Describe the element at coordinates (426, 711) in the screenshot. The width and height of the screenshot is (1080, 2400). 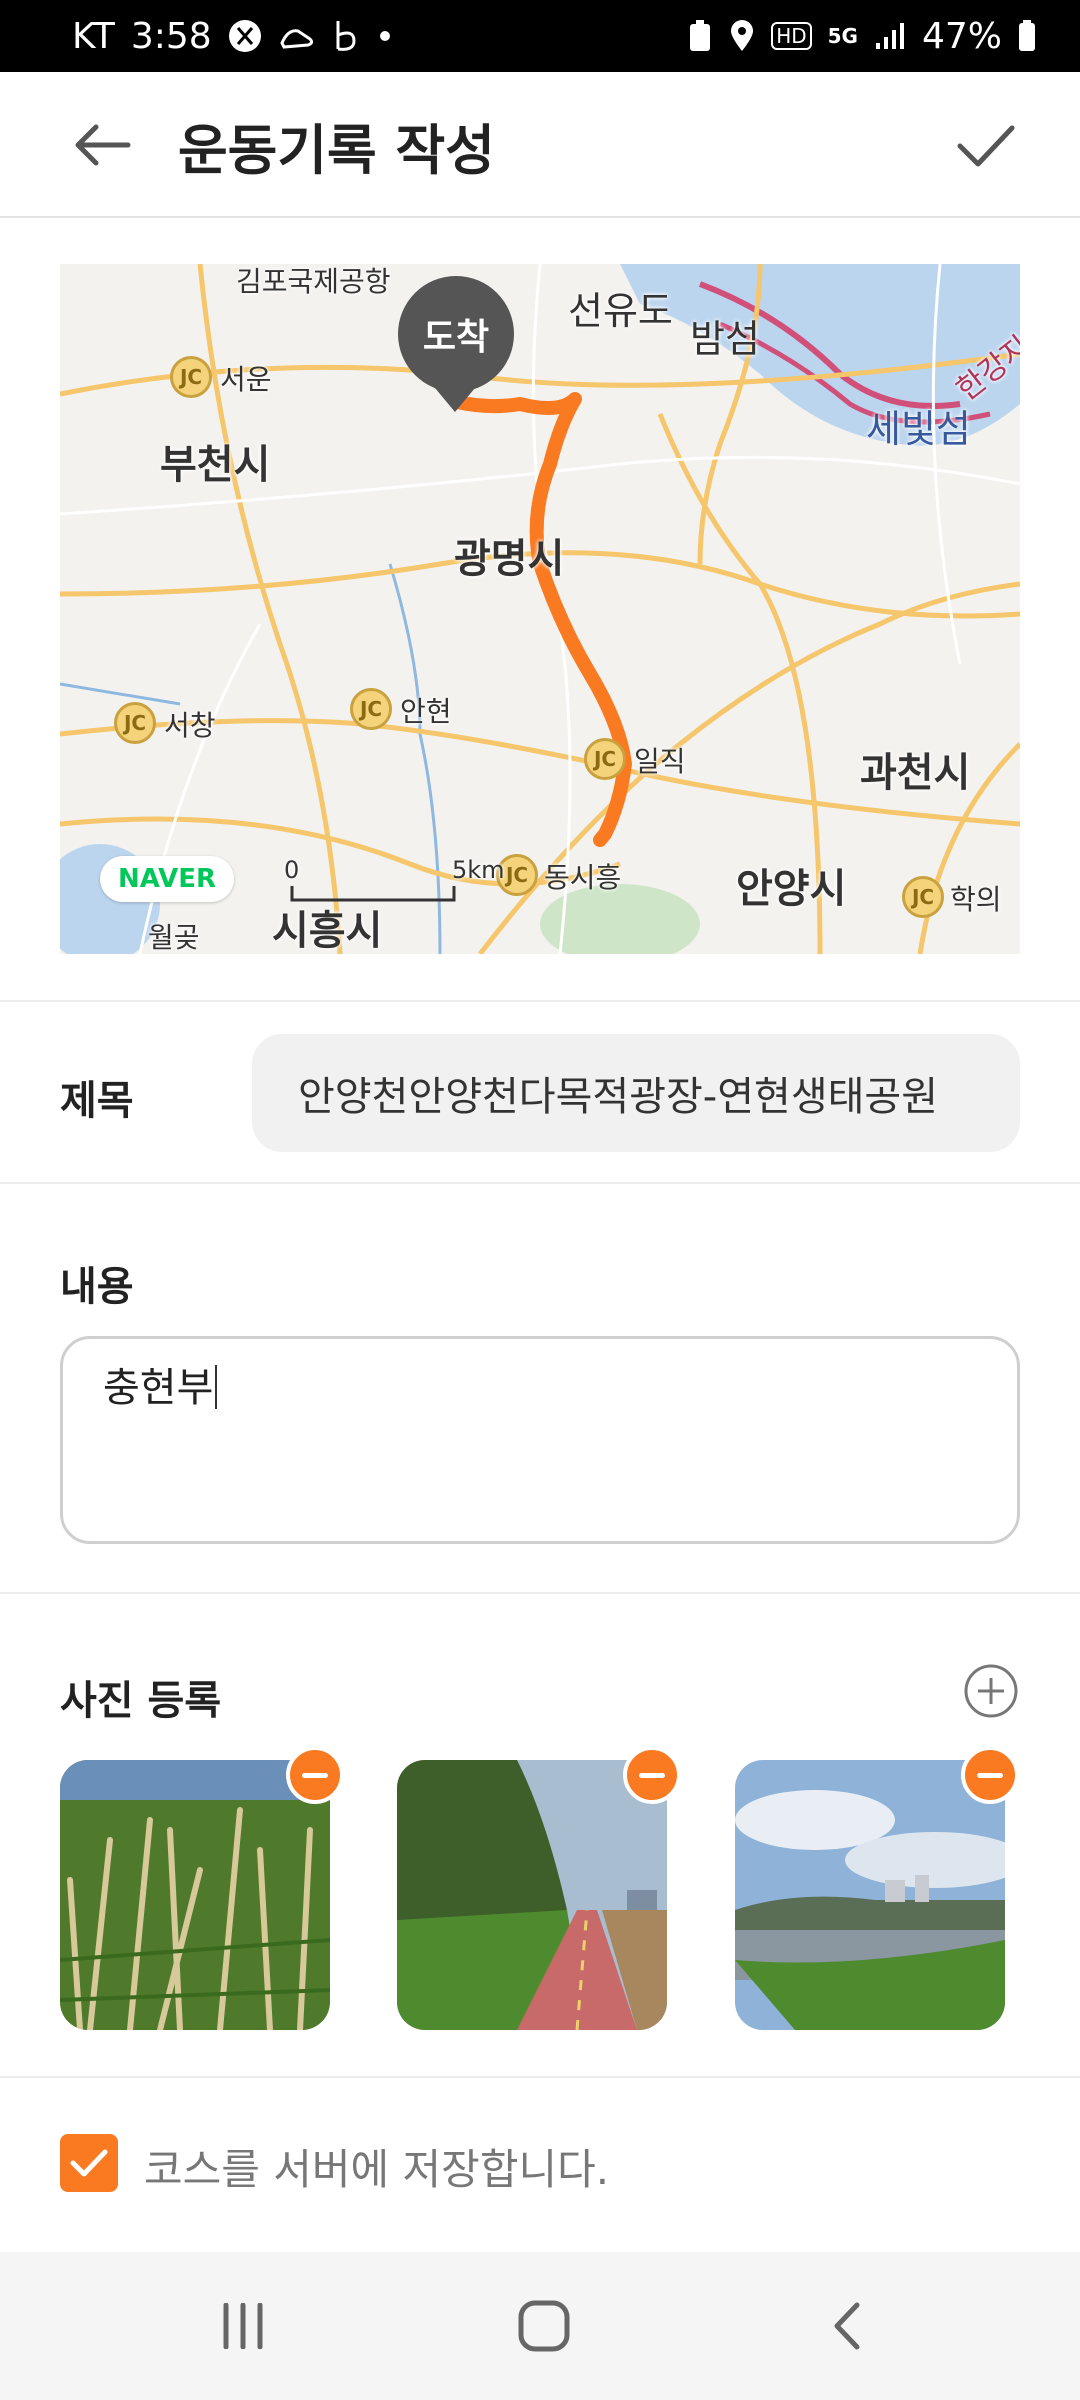
I see `map-label: 안현` at that location.